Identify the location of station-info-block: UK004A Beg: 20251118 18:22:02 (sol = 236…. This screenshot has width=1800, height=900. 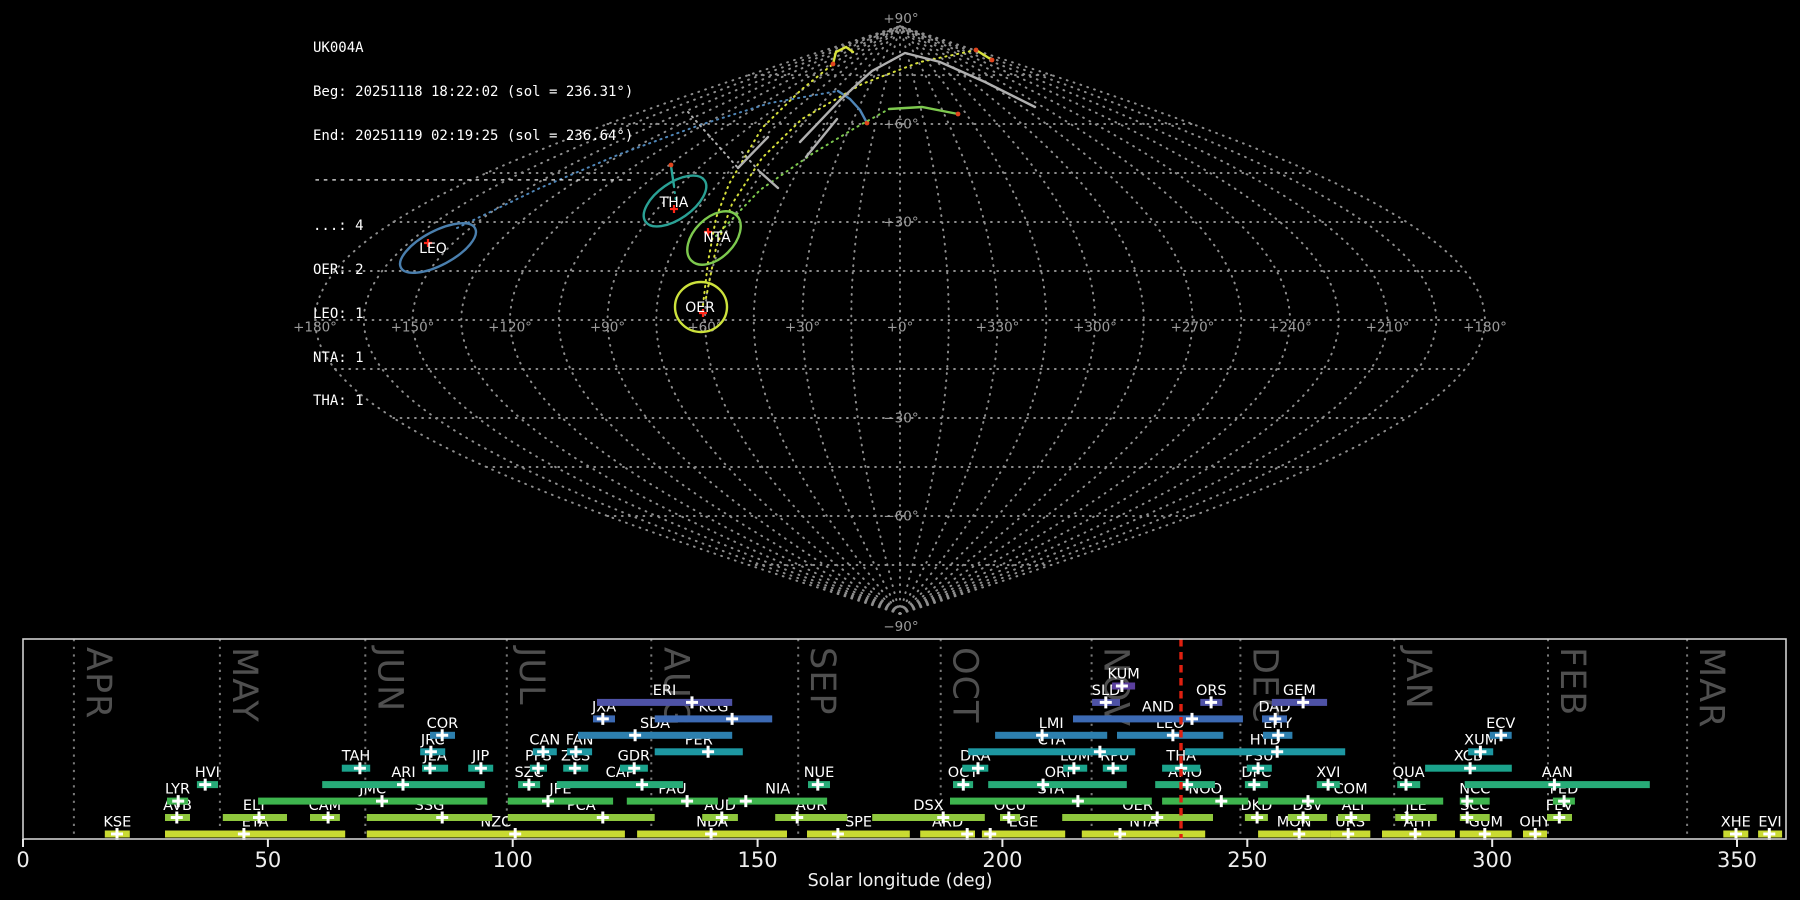
(473, 225).